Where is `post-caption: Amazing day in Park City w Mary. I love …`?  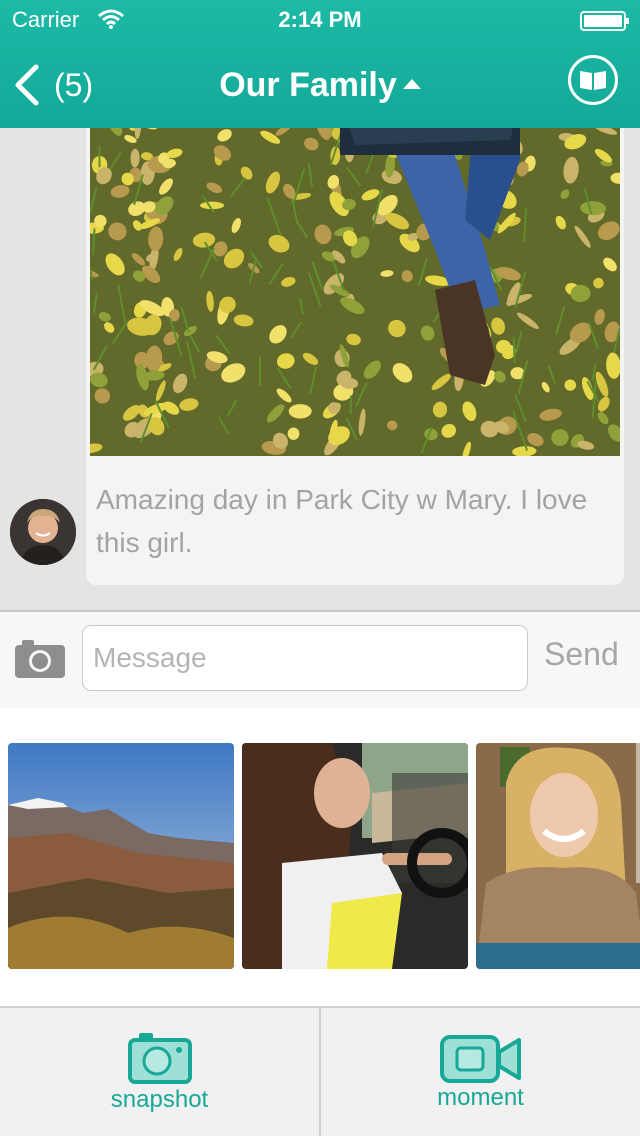 post-caption: Amazing day in Park City w Mary. I love … is located at coordinates (342, 521).